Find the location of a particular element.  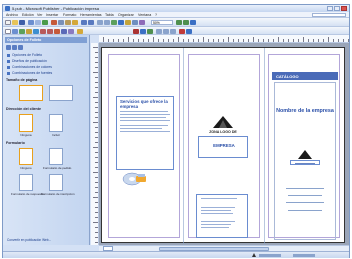

services-text-frame: Servicios que ofrece la empresa is located at coordinates (145, 133).